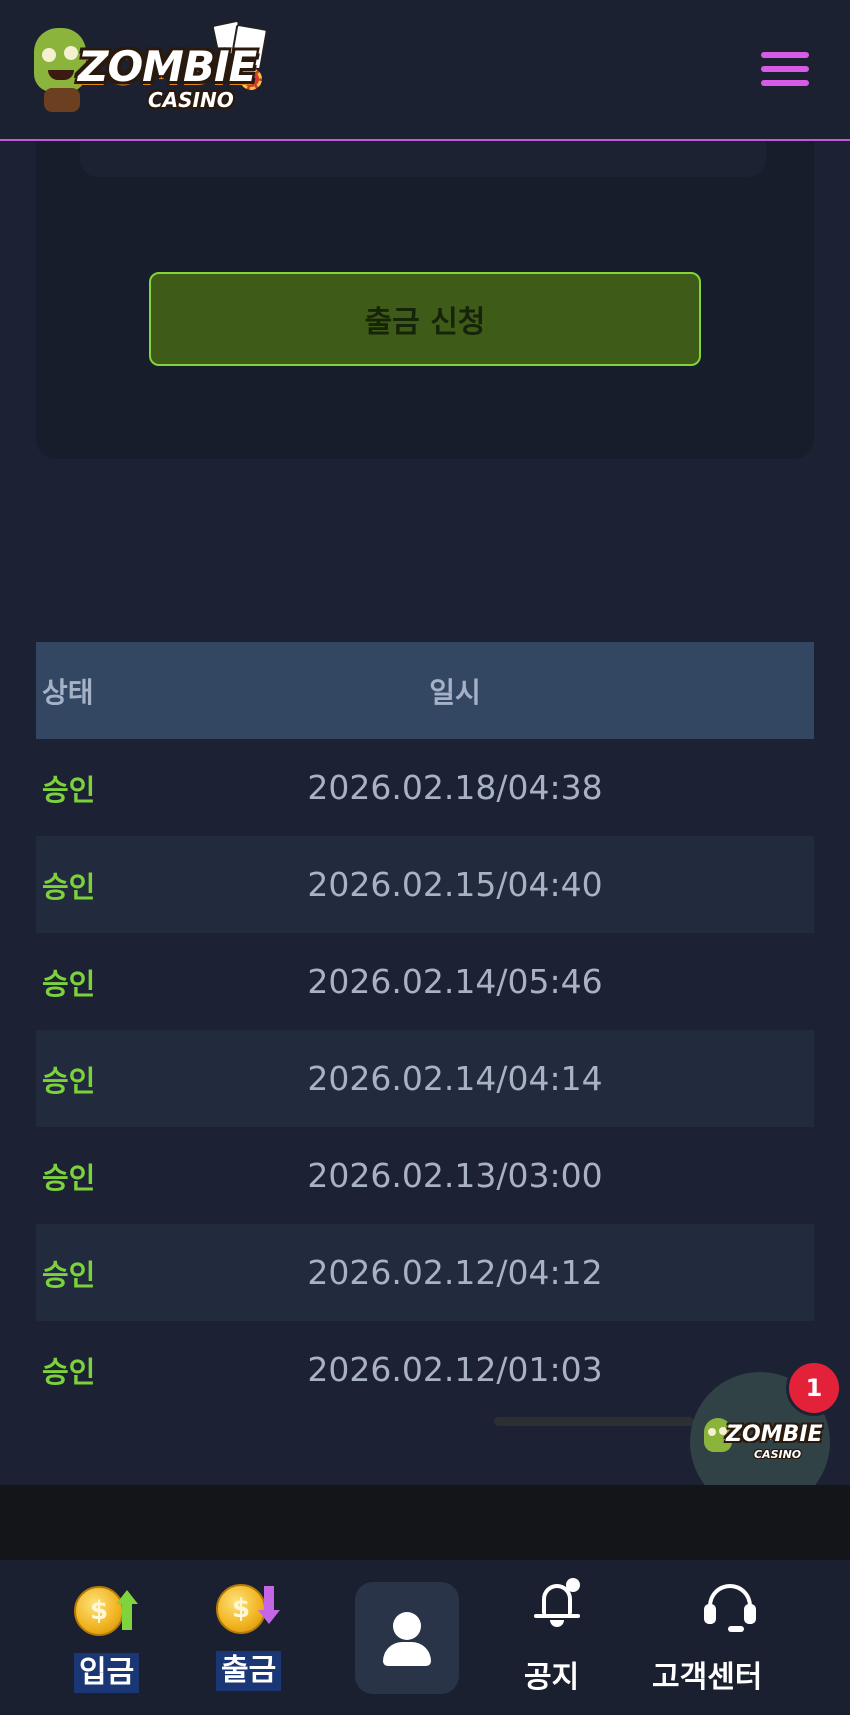 The image size is (850, 1715). I want to click on column-header-status: 상태, so click(68, 692).